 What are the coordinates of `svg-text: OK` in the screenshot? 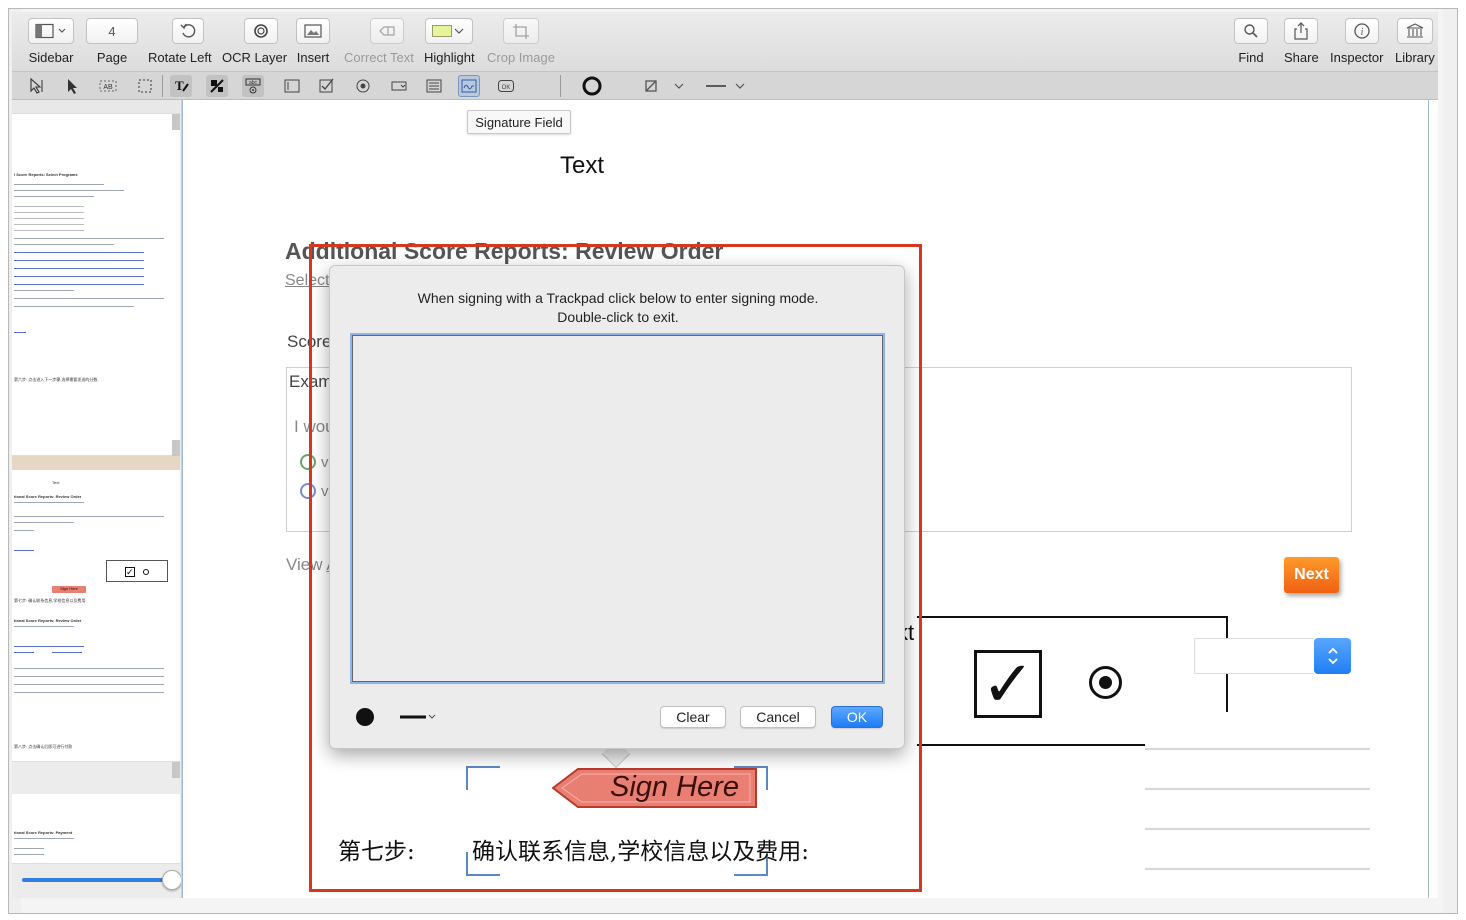 It's located at (506, 88).